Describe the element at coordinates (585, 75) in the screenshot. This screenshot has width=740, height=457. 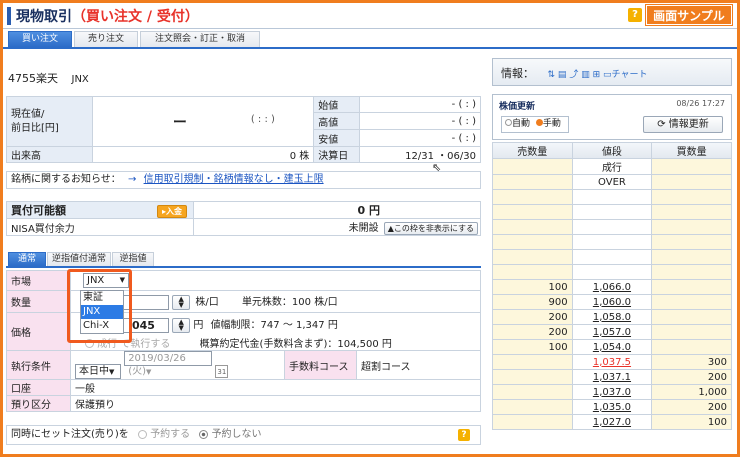
I see `report-icon: ▥` at that location.